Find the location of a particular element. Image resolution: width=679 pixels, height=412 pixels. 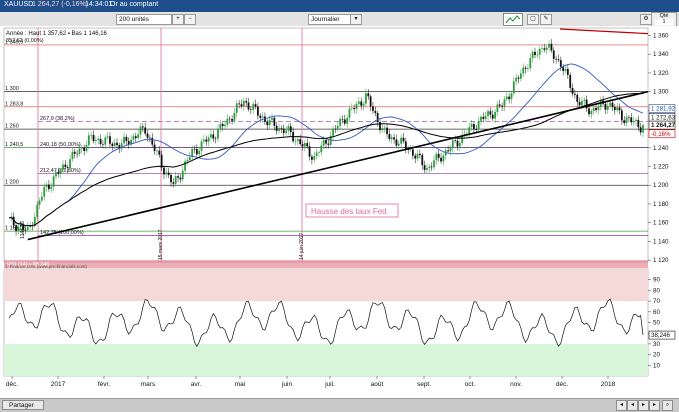

chart-type-icon is located at coordinates (513, 19).